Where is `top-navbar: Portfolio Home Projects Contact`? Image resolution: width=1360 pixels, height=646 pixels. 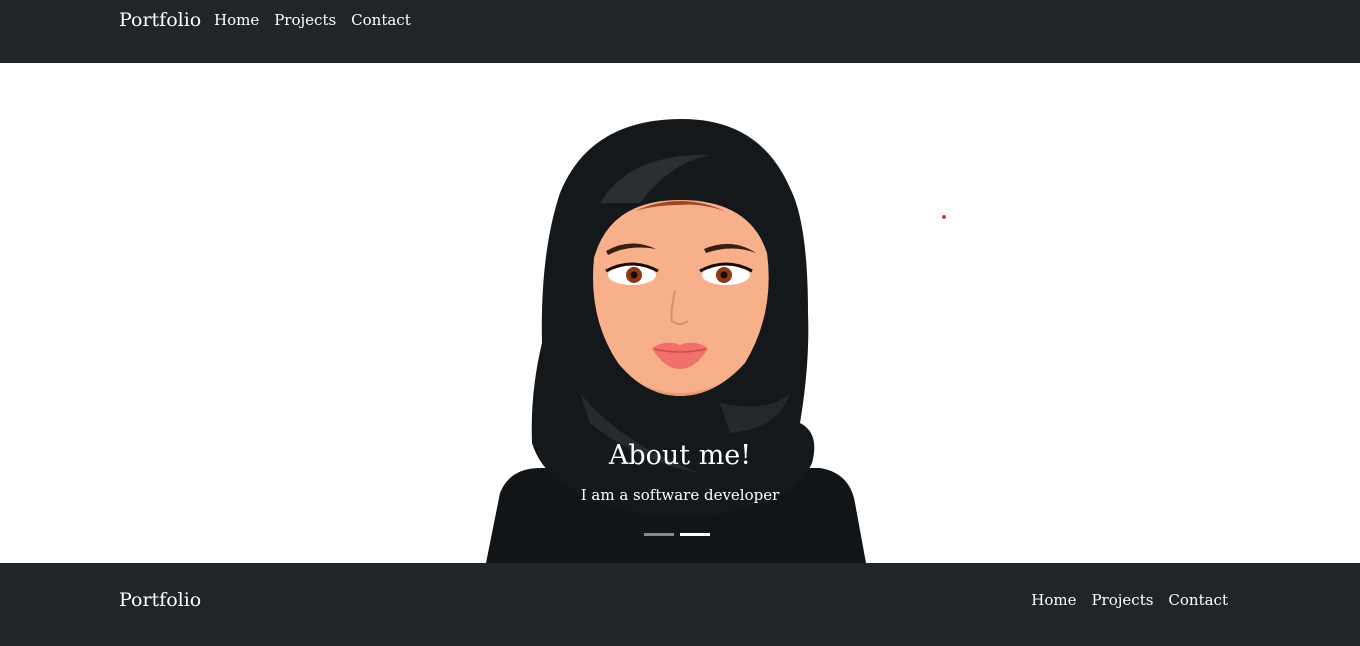 top-navbar: Portfolio Home Projects Contact is located at coordinates (680, 31).